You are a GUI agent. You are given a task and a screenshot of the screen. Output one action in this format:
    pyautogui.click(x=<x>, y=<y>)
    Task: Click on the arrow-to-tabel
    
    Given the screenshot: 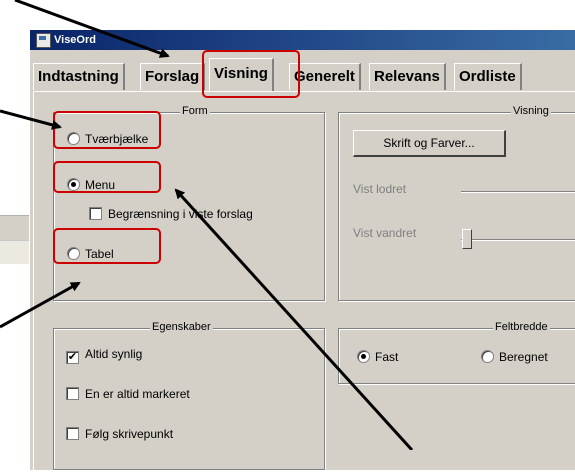 What is the action you would take?
    pyautogui.click(x=40, y=305)
    